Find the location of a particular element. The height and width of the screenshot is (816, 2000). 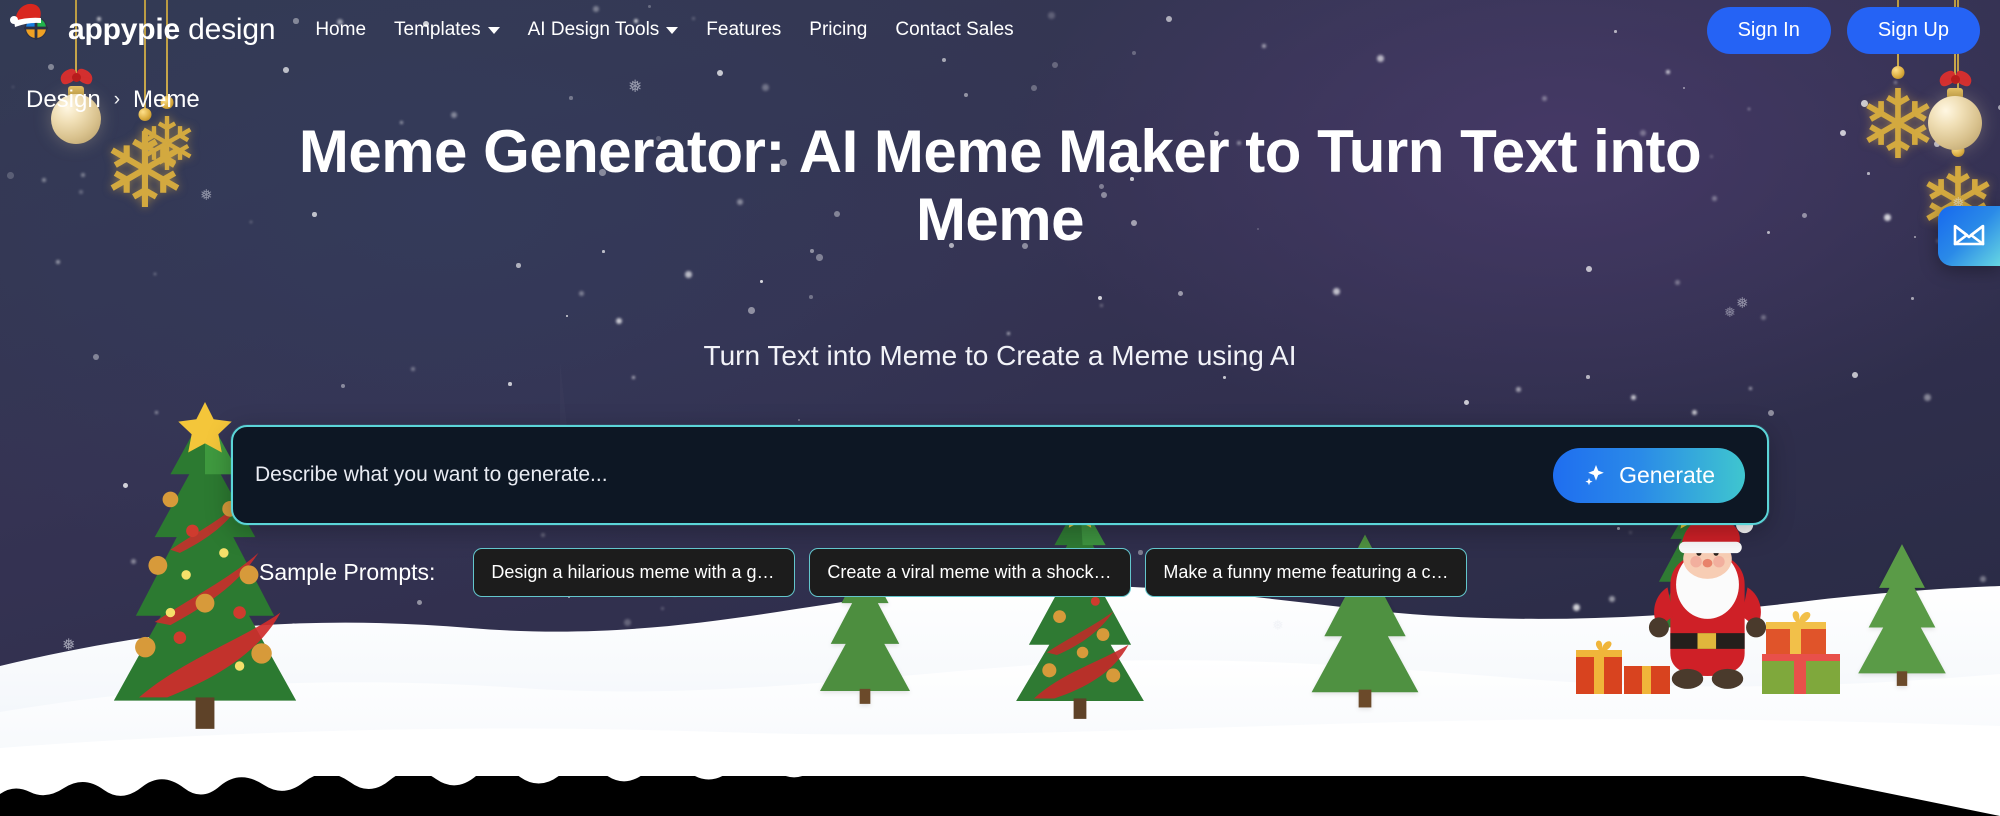

nav-label: Pricing is located at coordinates (838, 29).